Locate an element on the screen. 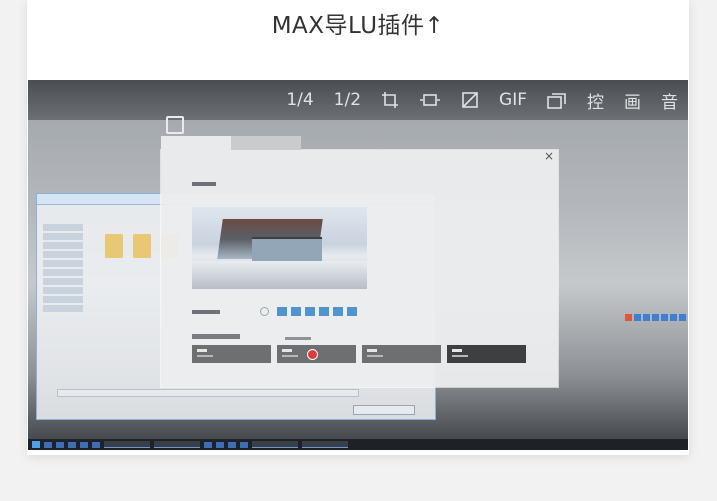 The width and height of the screenshot is (717, 501). explorer-path-field is located at coordinates (208, 393).